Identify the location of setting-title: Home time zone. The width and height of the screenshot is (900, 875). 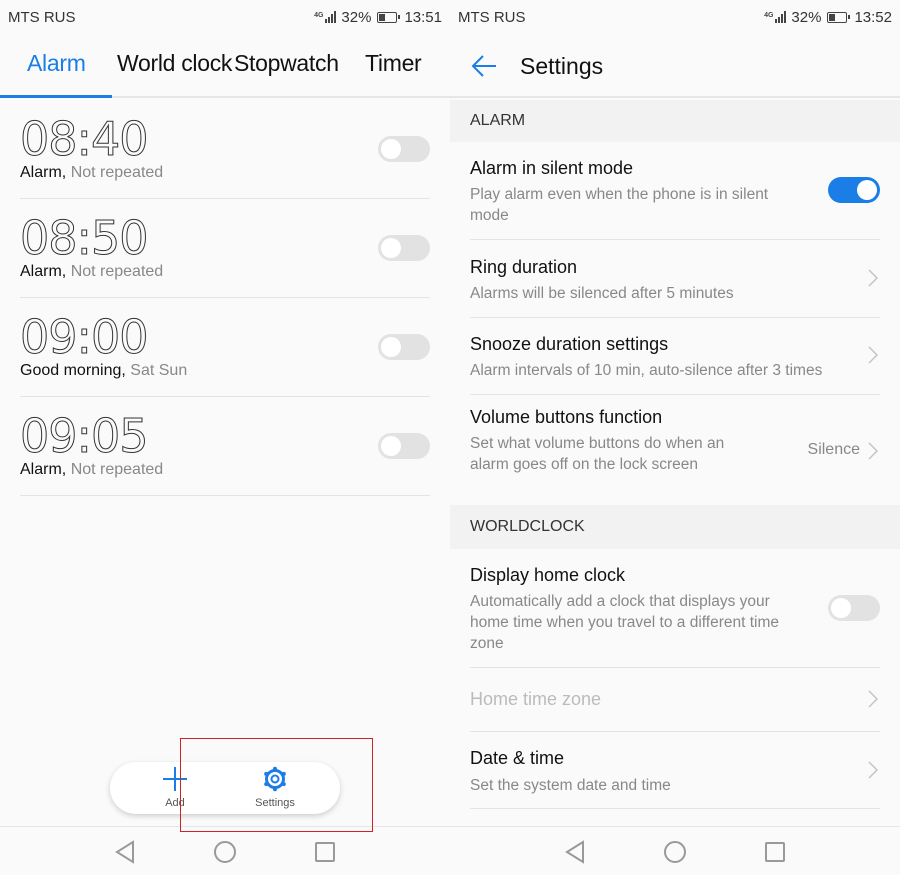
(536, 699).